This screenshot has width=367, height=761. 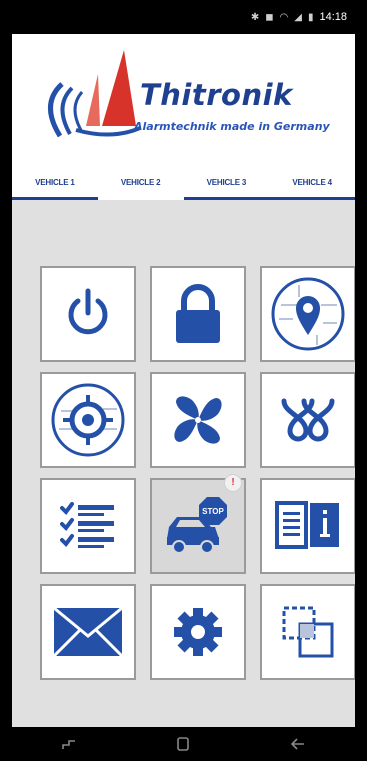 I want to click on recent-apps-icon, so click(x=69, y=744).